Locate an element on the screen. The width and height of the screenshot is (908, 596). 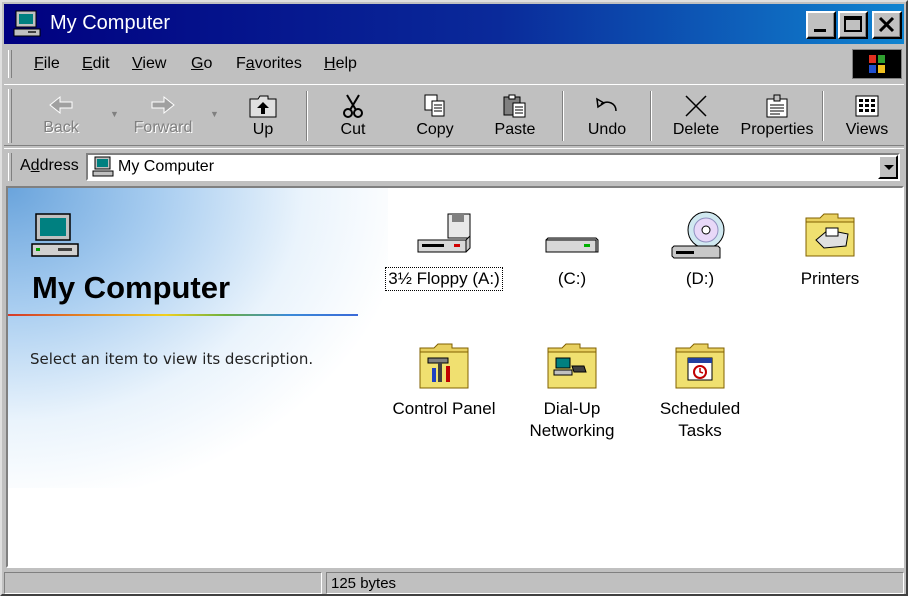
up-button: Up is located at coordinates (263, 116).